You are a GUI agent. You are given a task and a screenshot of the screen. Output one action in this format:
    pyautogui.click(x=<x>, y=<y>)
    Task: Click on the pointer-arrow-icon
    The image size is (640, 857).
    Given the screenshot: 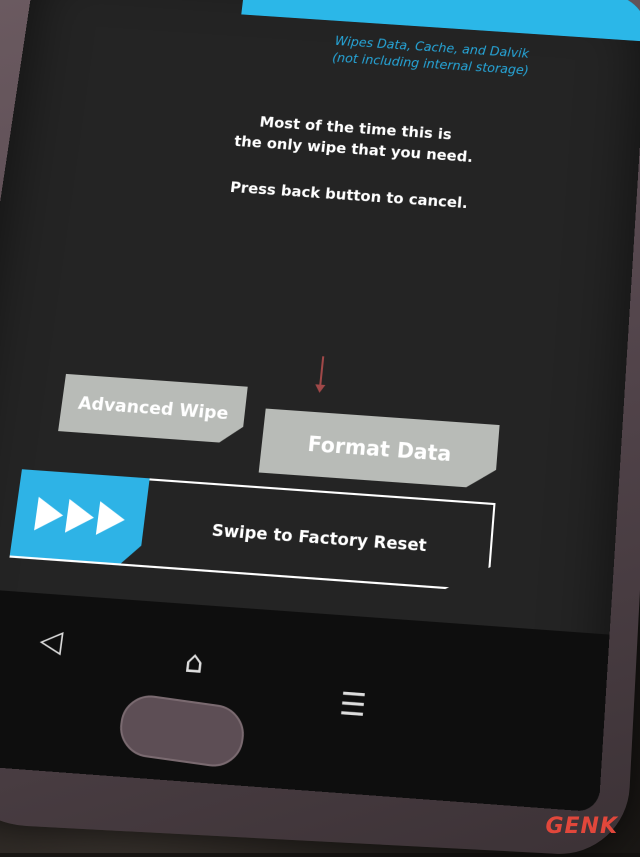 What is the action you would take?
    pyautogui.click(x=321, y=373)
    